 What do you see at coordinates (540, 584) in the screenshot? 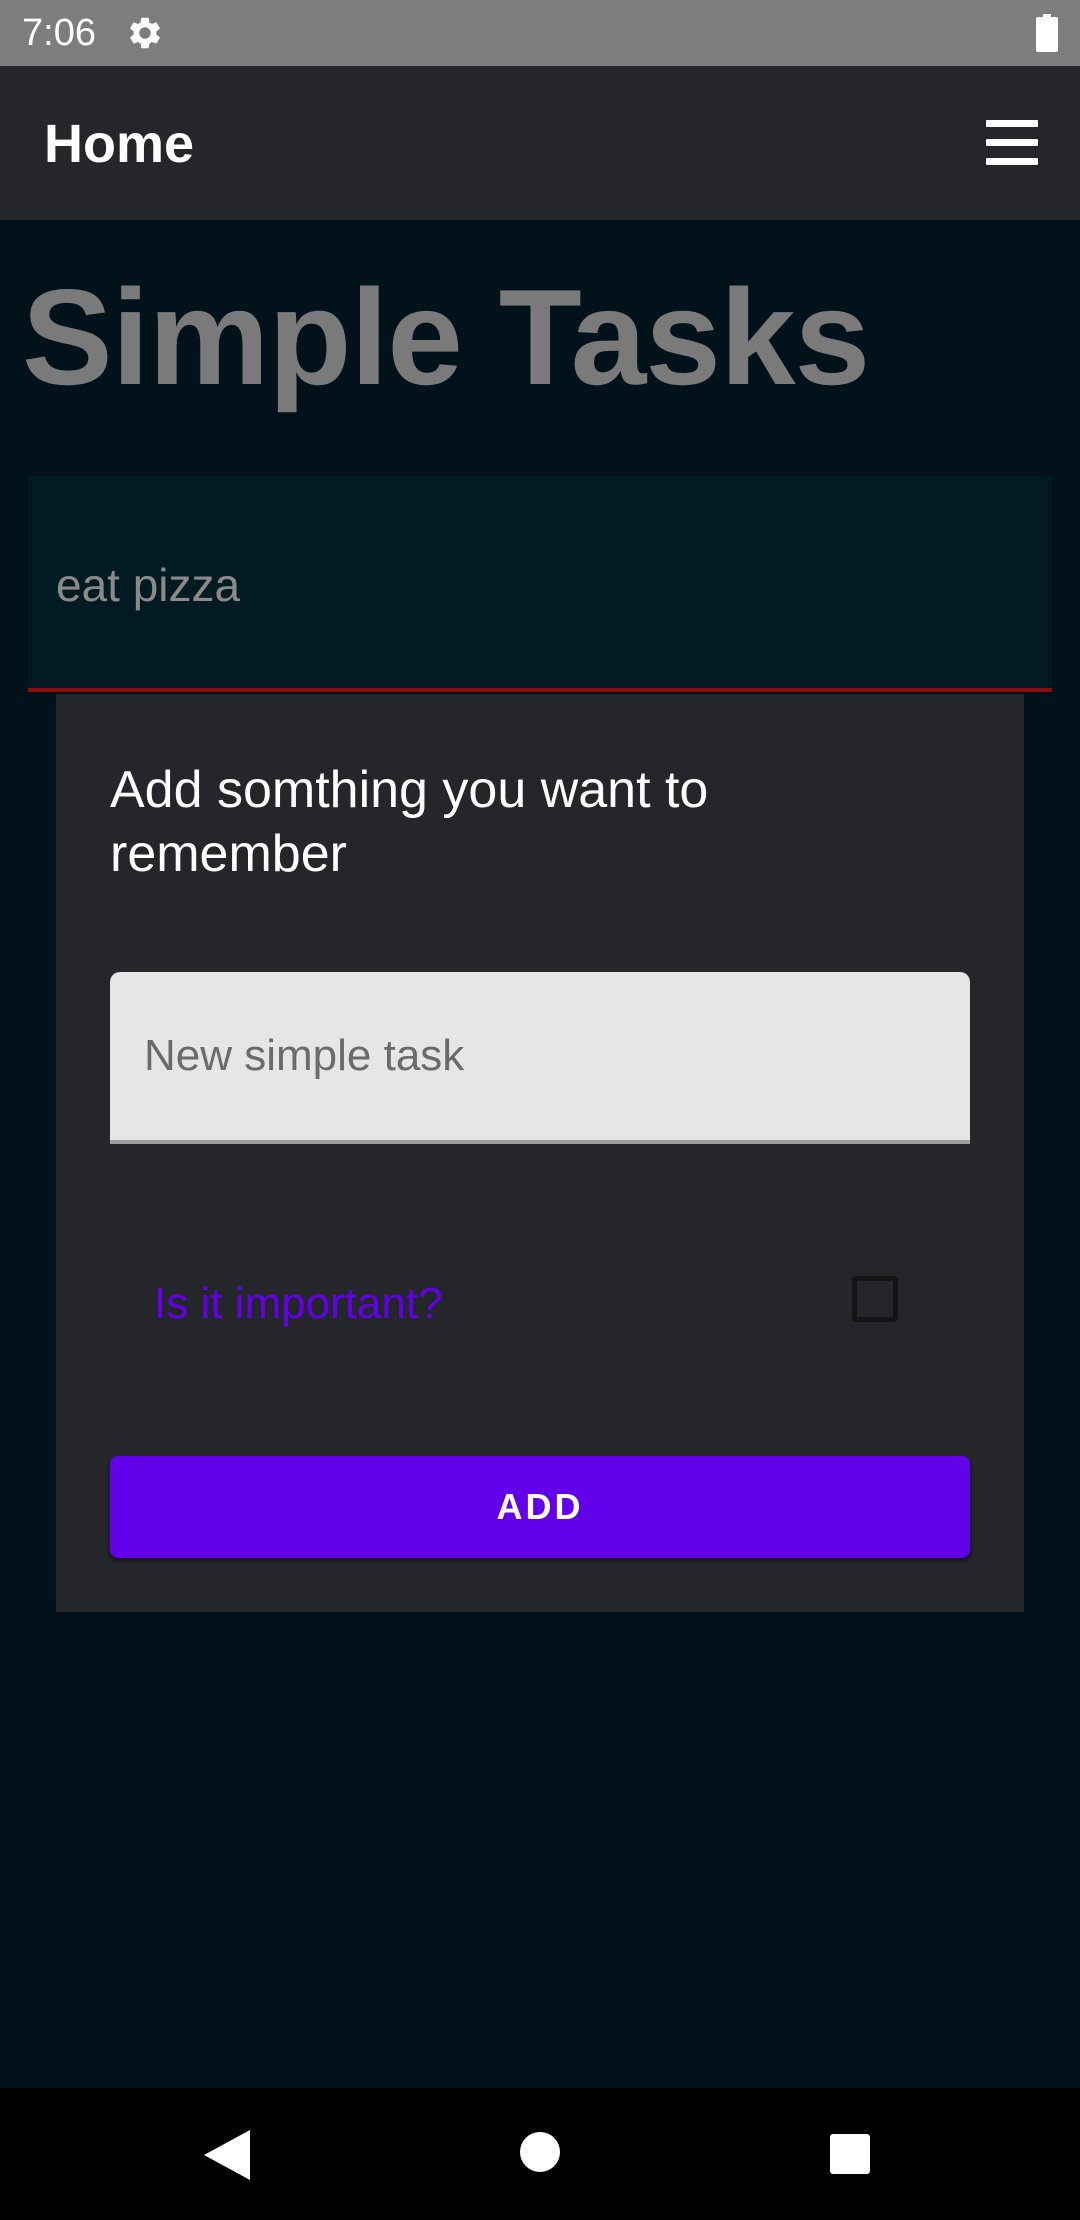
I see `task-list-item: eat pizza` at bounding box center [540, 584].